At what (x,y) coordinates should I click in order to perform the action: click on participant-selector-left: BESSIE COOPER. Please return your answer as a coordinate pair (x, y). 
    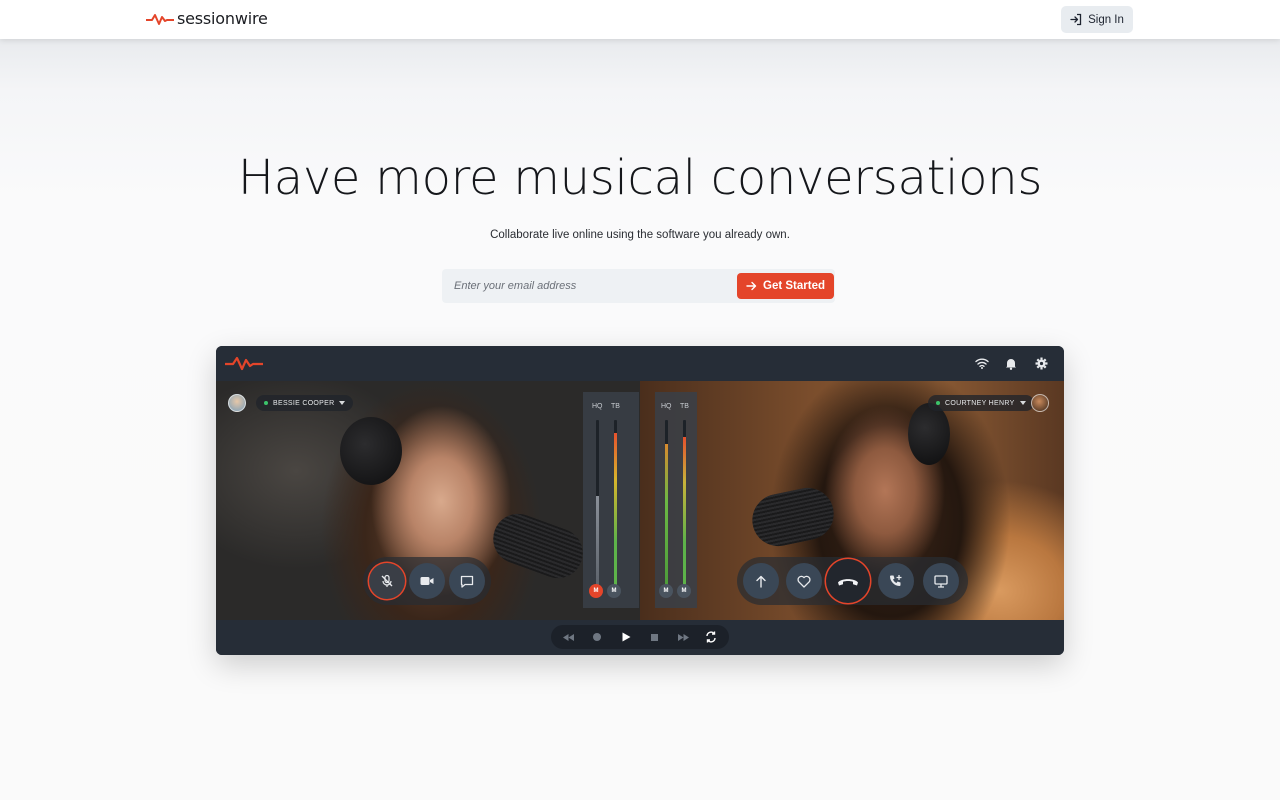
    Looking at the image, I should click on (305, 403).